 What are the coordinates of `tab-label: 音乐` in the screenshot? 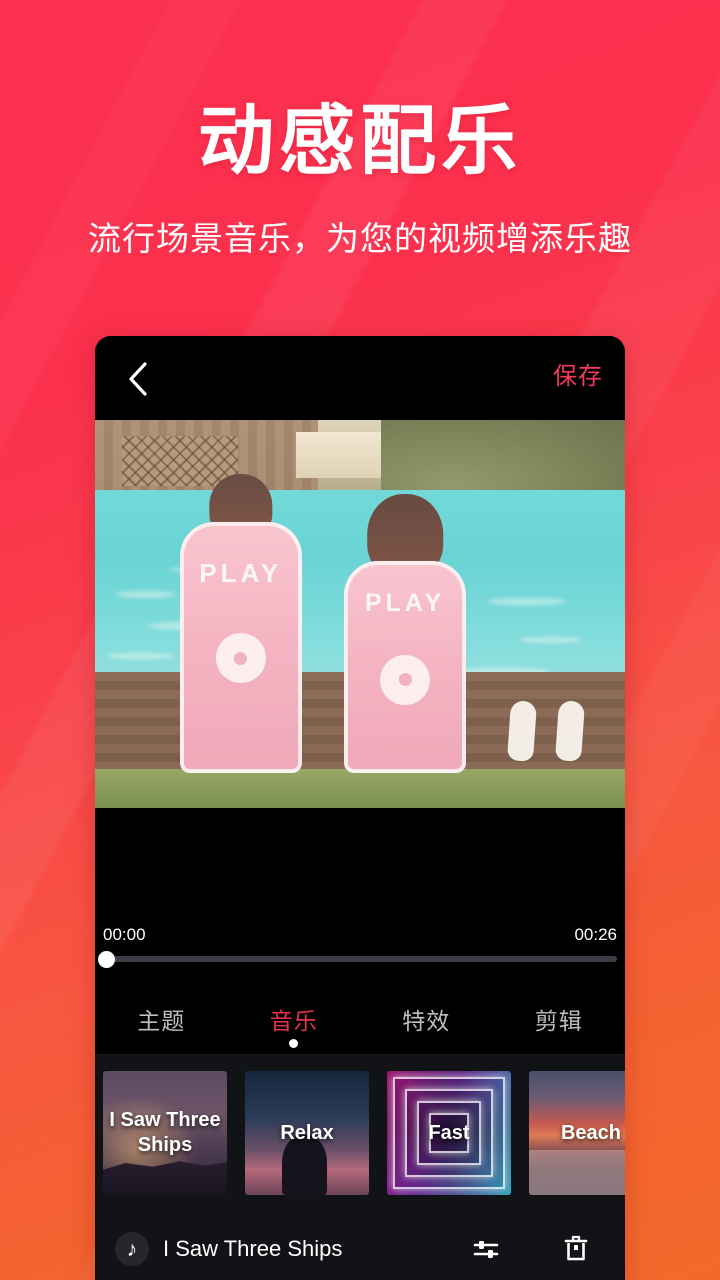 It's located at (293, 1021).